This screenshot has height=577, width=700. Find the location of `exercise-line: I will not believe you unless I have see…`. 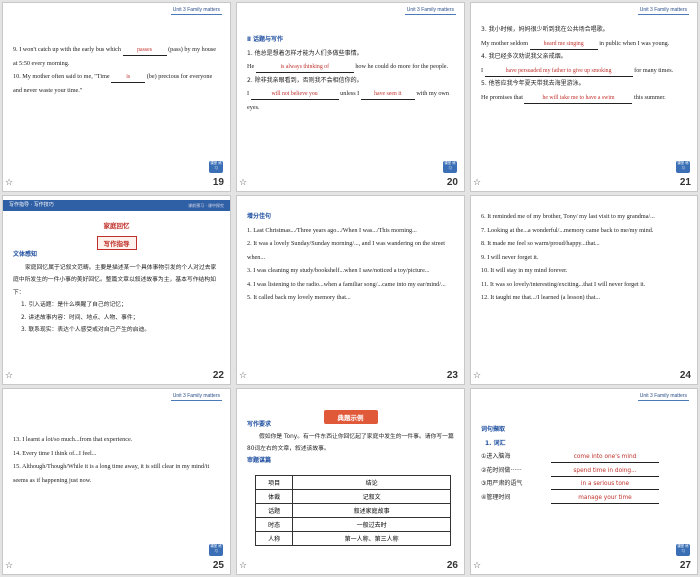

exercise-line: I will not believe you unless I have see… is located at coordinates (348, 100).